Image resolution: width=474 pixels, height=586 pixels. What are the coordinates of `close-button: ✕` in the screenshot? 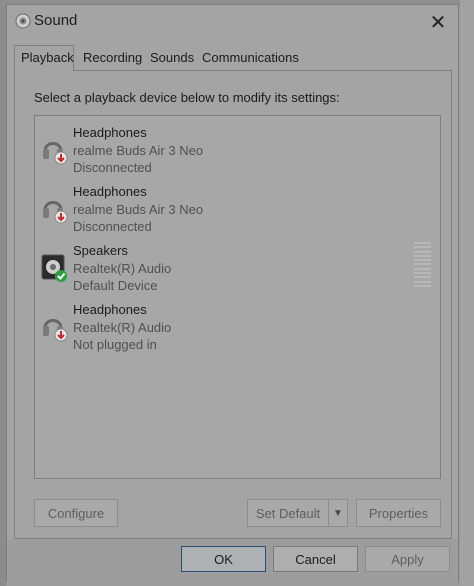 It's located at (438, 22).